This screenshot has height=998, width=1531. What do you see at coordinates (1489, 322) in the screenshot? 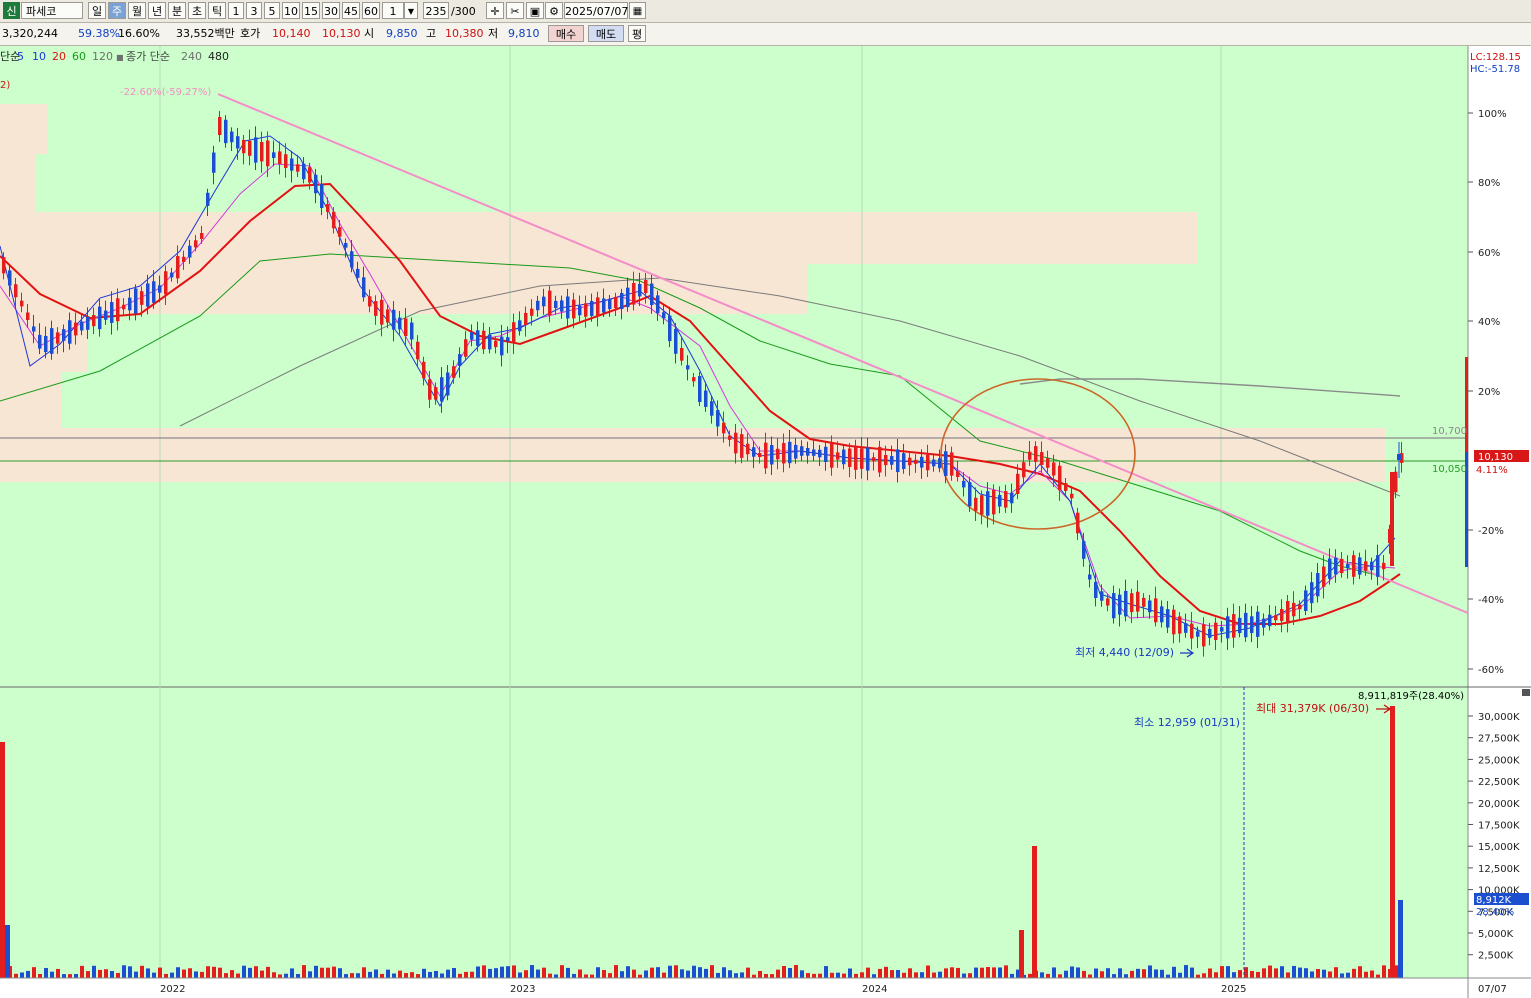
I see `price-tick-label: 40%` at bounding box center [1489, 322].